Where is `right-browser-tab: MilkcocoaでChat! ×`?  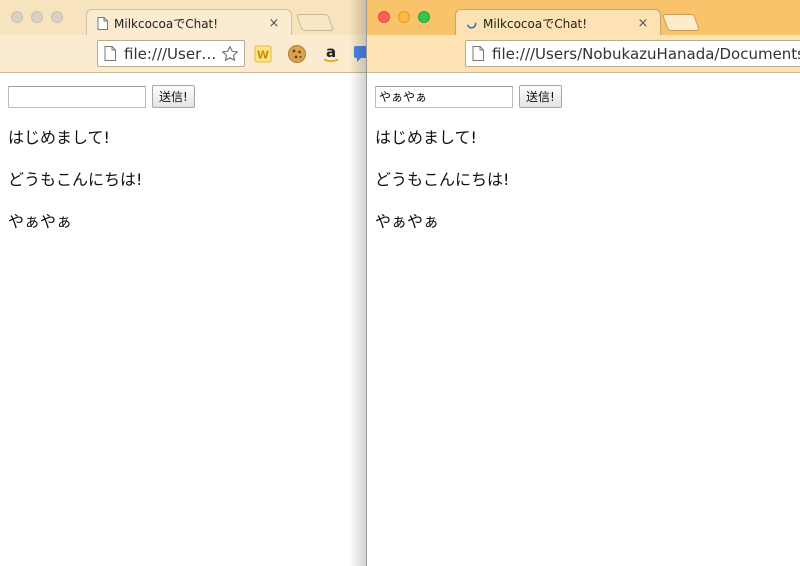
right-browser-tab: MilkcocoaでChat! × is located at coordinates (558, 22).